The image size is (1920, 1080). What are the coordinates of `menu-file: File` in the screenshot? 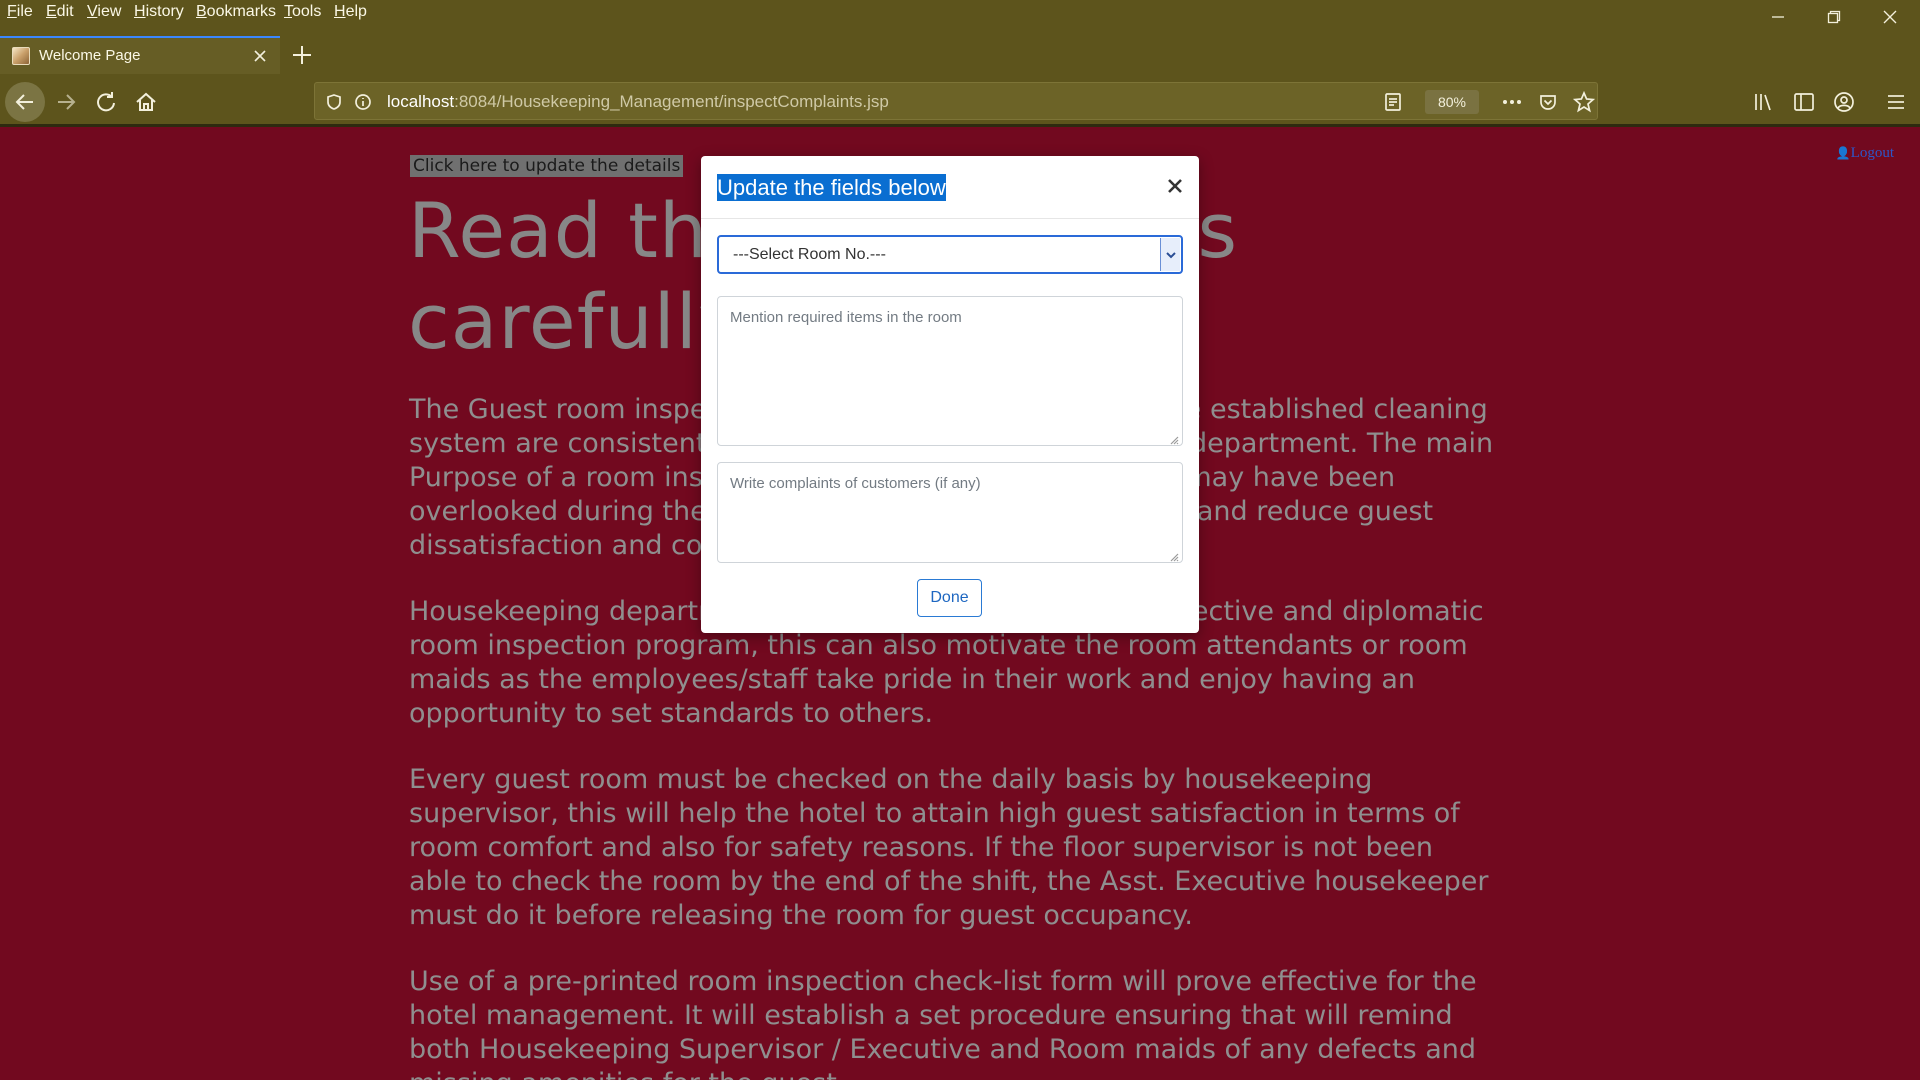 It's located at (20, 12).